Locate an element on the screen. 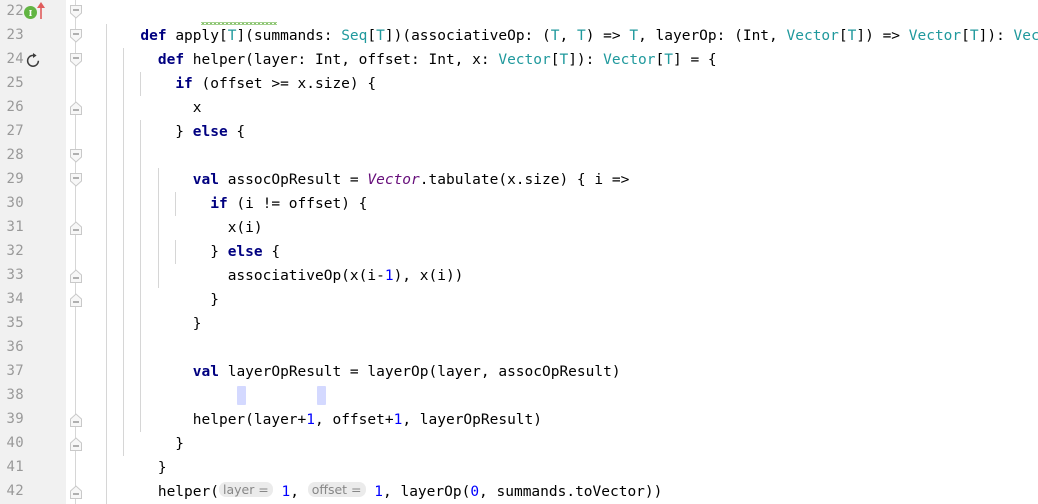 The height and width of the screenshot is (504, 1038). line-number: 26 is located at coordinates (15, 107).